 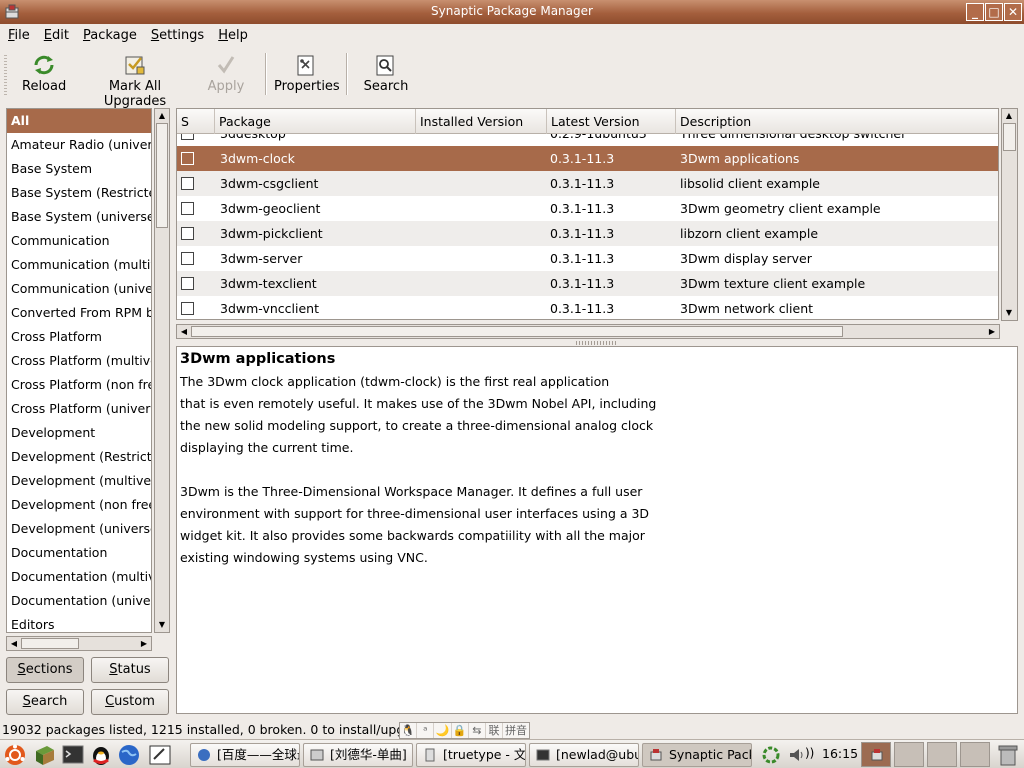 I want to click on section-item: Cross Platform (universe), so click(x=79, y=409).